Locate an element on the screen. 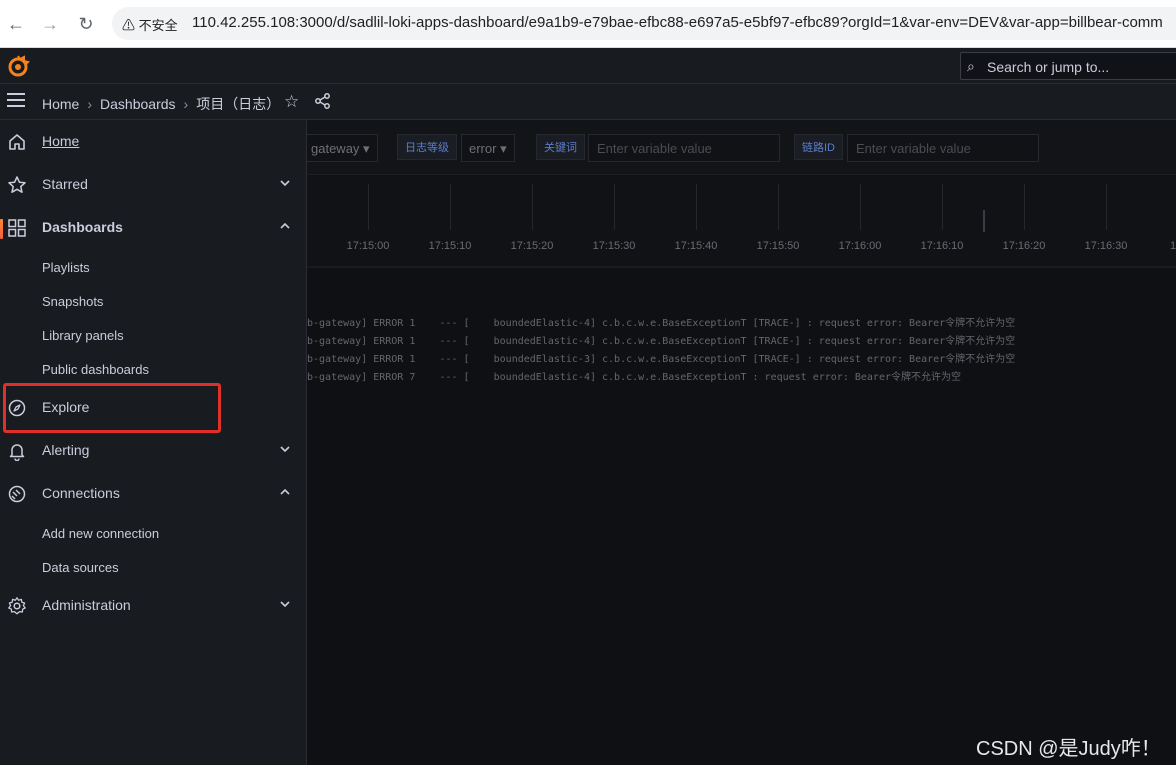 The image size is (1176, 765). sidebar-item-label: Connections is located at coordinates (81, 493).